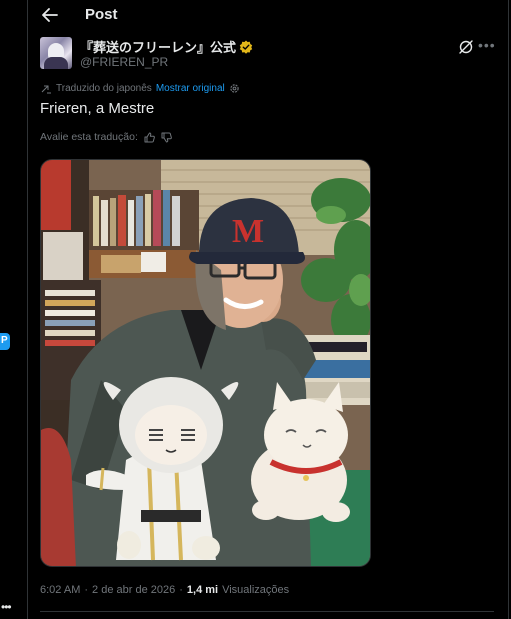 The image size is (511, 619). What do you see at coordinates (104, 88) in the screenshot?
I see `translation-note: Traduzido do japonês` at bounding box center [104, 88].